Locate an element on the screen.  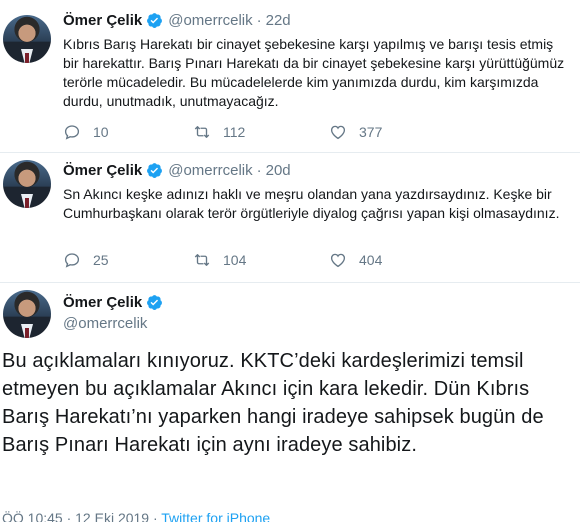
reply-count: 10 is located at coordinates (101, 132).